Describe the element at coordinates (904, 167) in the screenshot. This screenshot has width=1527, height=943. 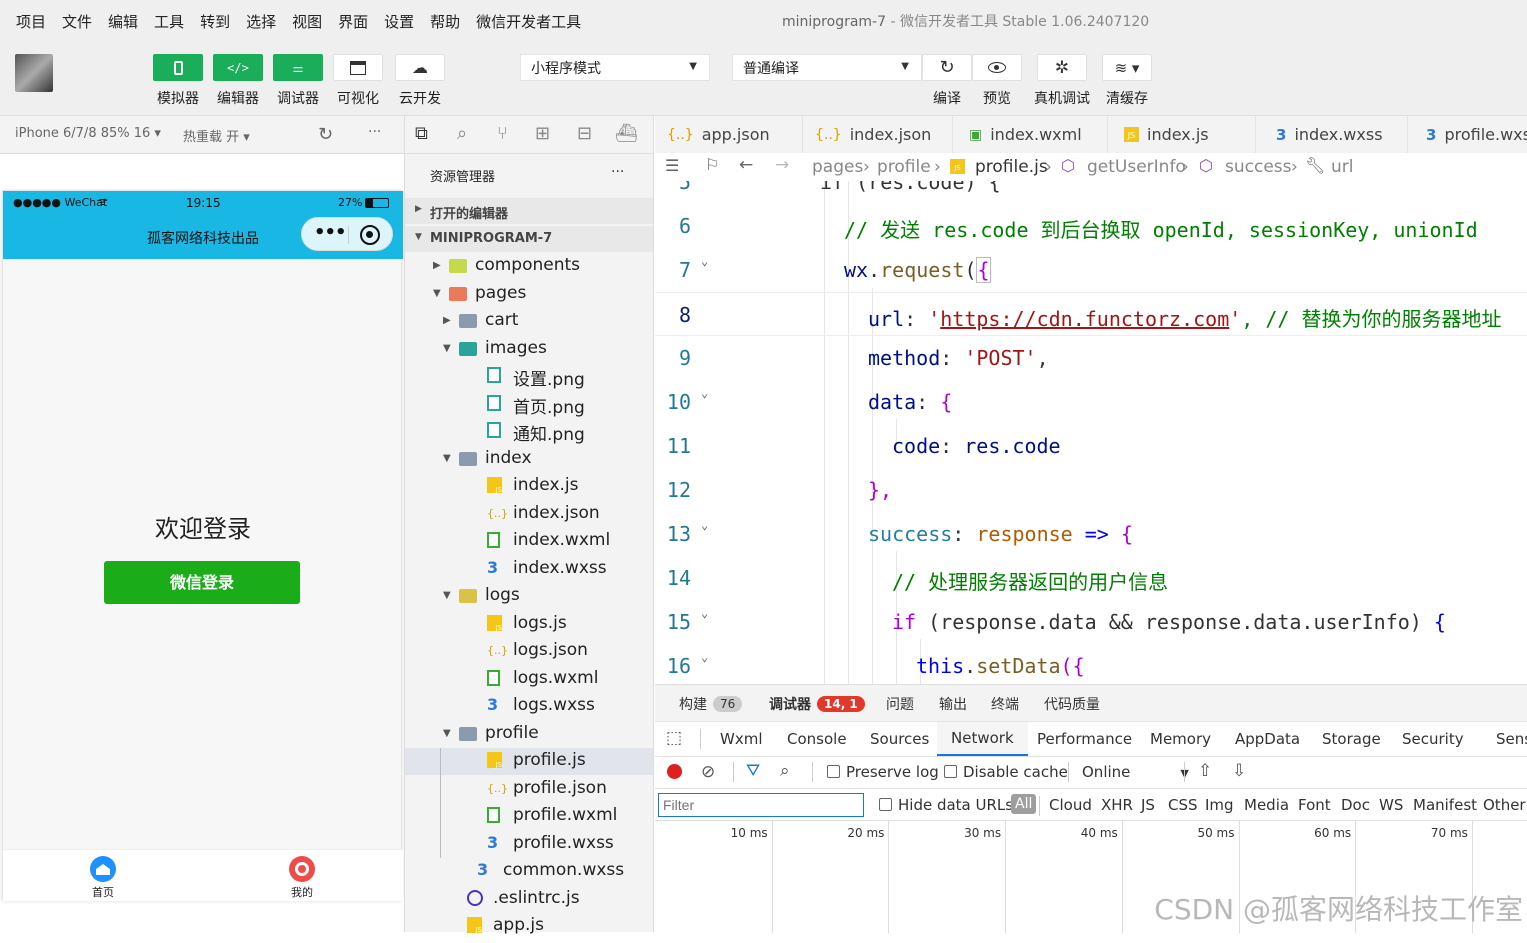
I see `breadcrumb-profile: profile` at that location.